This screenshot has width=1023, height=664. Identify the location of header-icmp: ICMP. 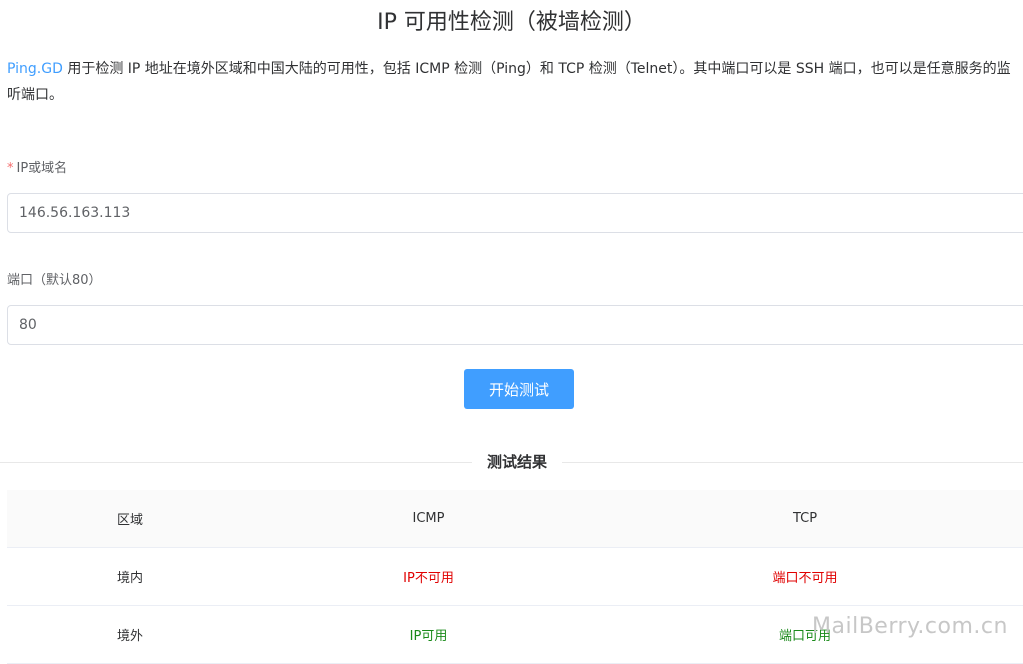
(428, 519).